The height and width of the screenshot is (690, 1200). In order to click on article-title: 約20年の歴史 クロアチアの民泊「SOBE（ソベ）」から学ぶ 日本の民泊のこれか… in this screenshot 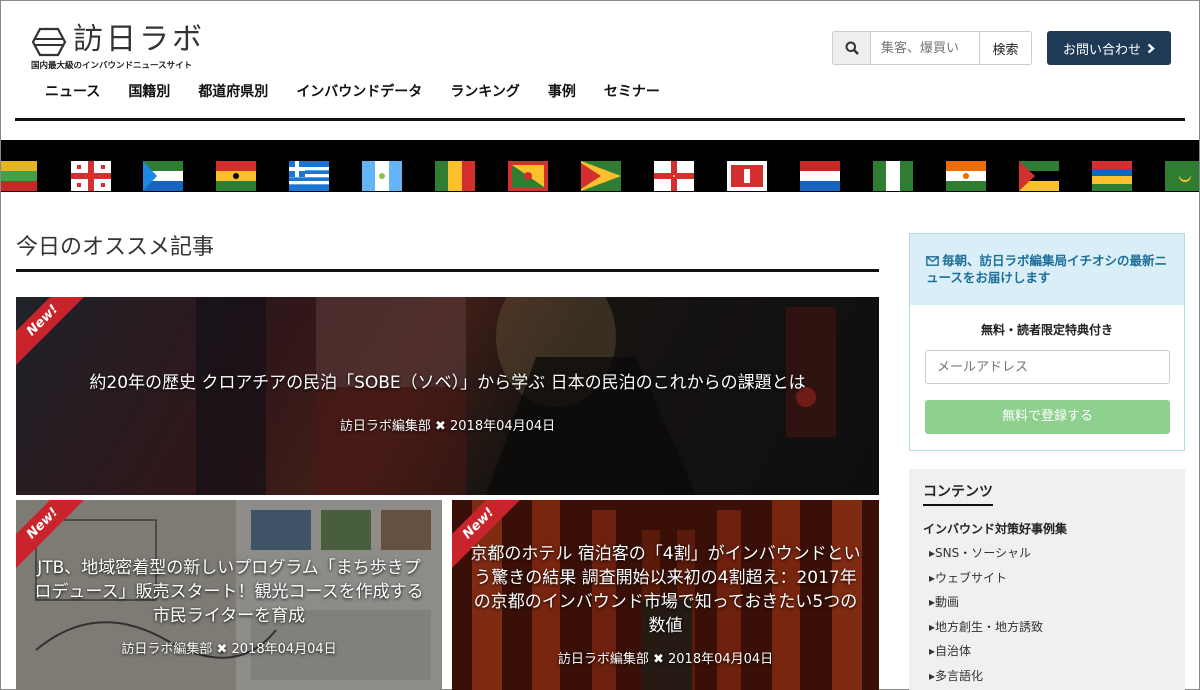, I will do `click(447, 383)`.